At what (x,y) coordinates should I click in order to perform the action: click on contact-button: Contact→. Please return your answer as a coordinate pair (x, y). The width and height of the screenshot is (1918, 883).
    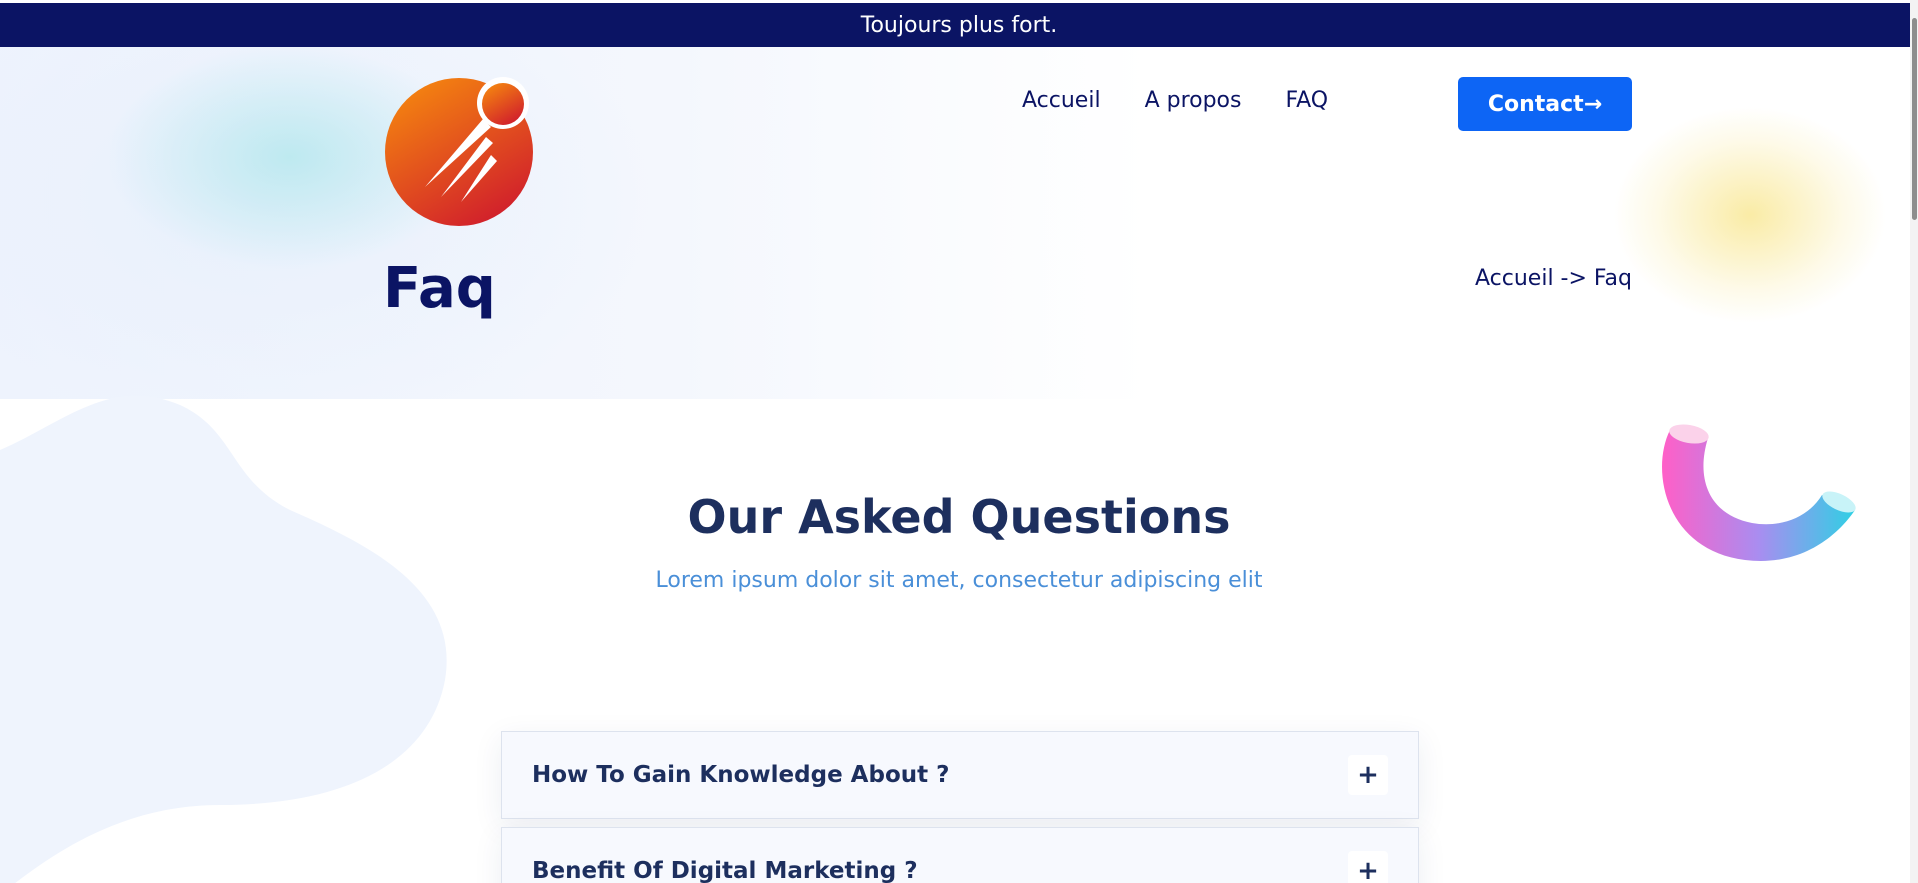
    Looking at the image, I should click on (1545, 104).